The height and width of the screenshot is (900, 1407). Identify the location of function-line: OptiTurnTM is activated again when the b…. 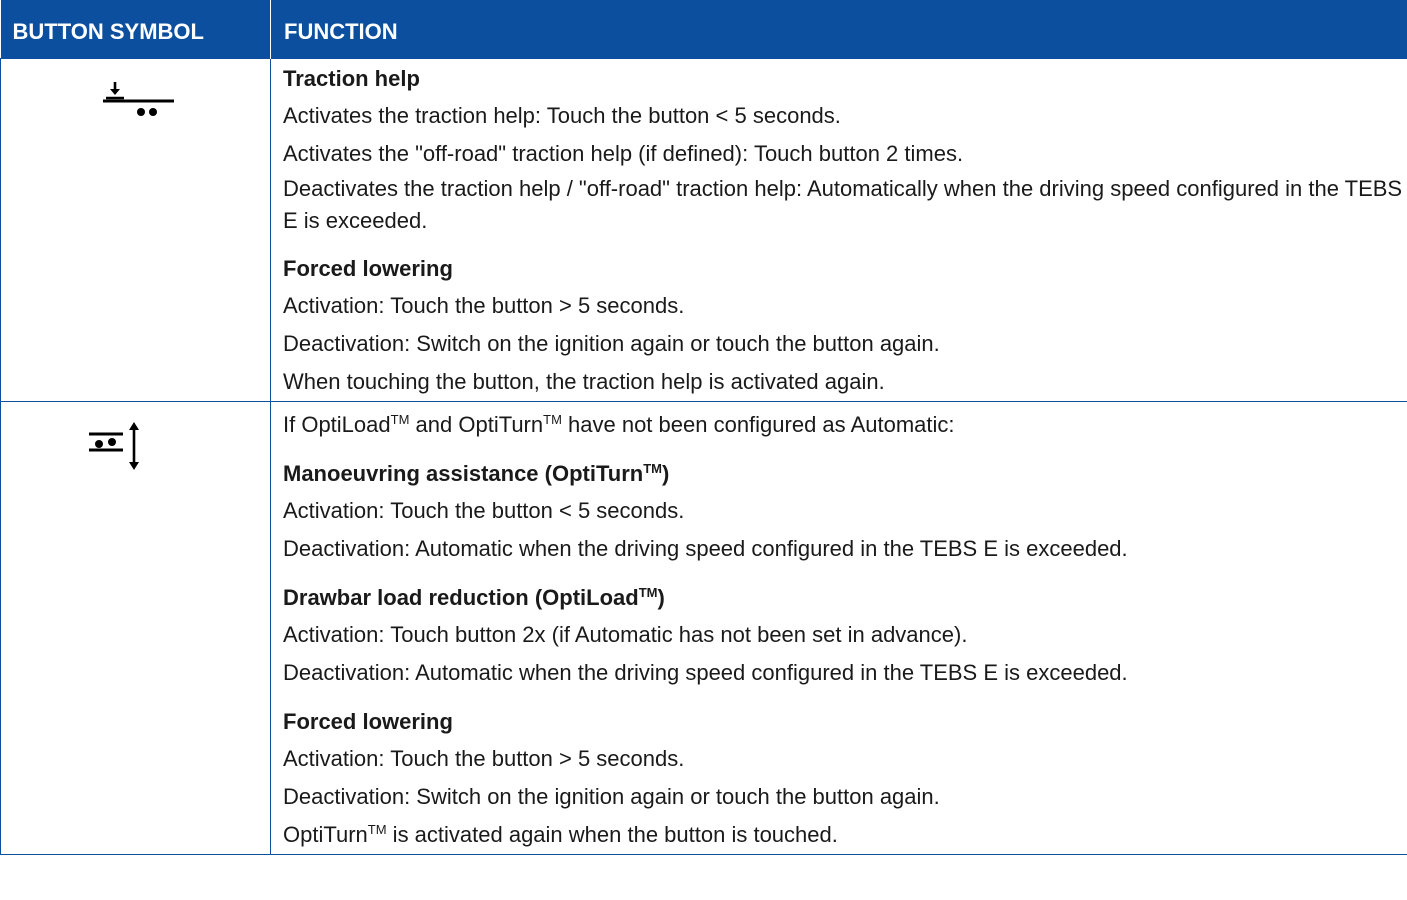
(560, 834).